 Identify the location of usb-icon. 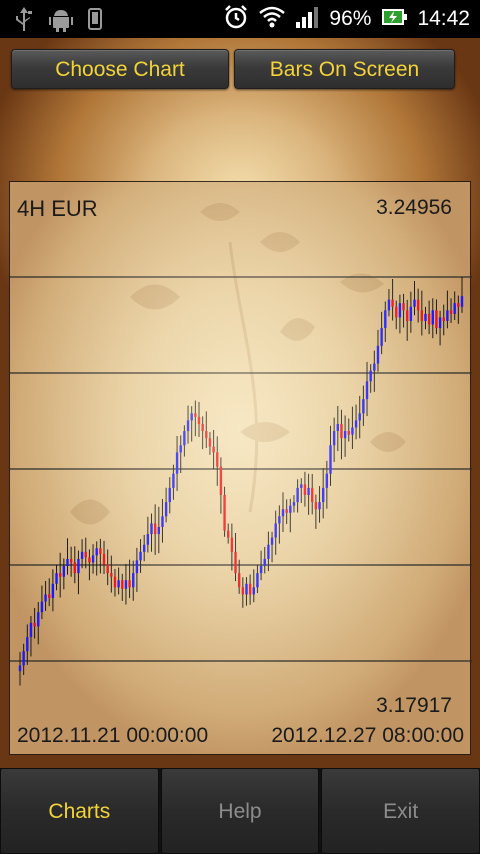
(24, 21).